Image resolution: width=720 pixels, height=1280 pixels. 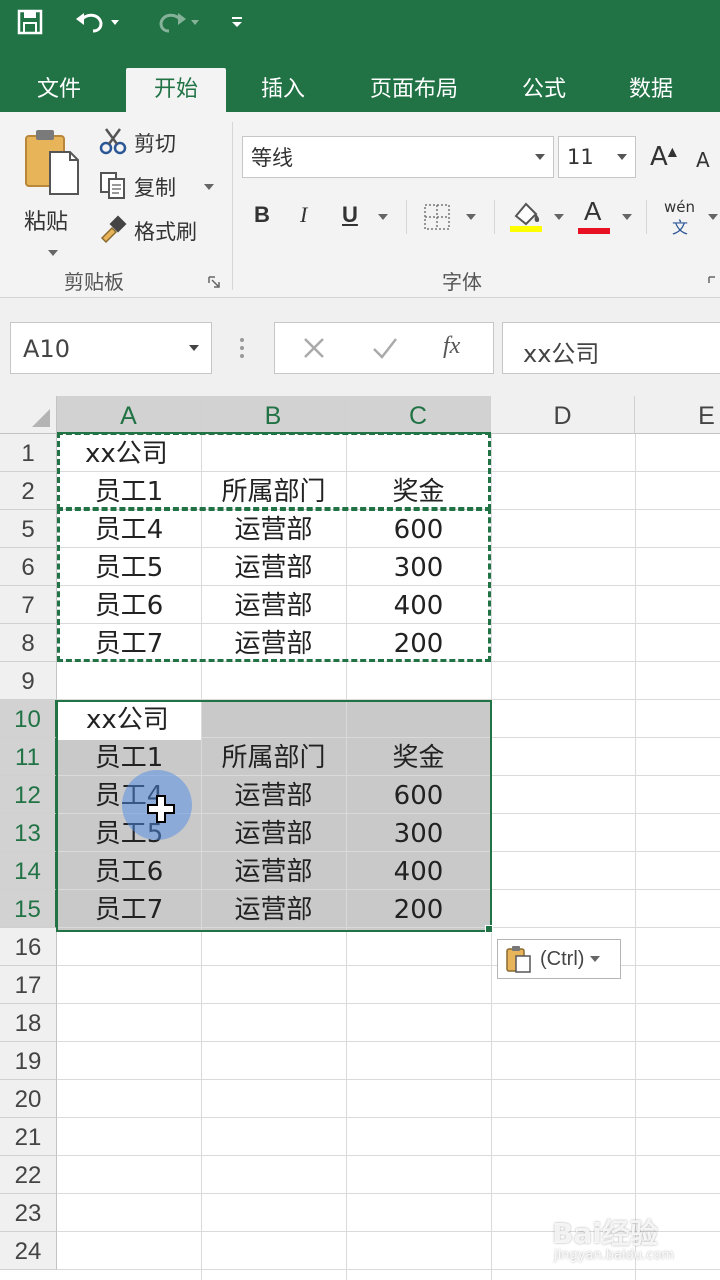 What do you see at coordinates (28, 1175) in the screenshot?
I see `row-header-22: 22` at bounding box center [28, 1175].